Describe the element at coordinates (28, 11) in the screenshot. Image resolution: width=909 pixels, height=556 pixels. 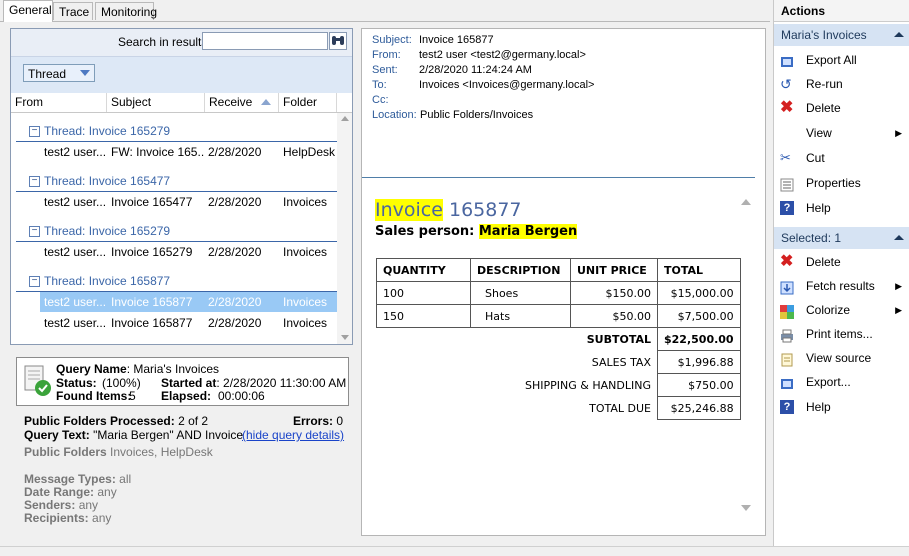
I see `tab-general: General` at that location.